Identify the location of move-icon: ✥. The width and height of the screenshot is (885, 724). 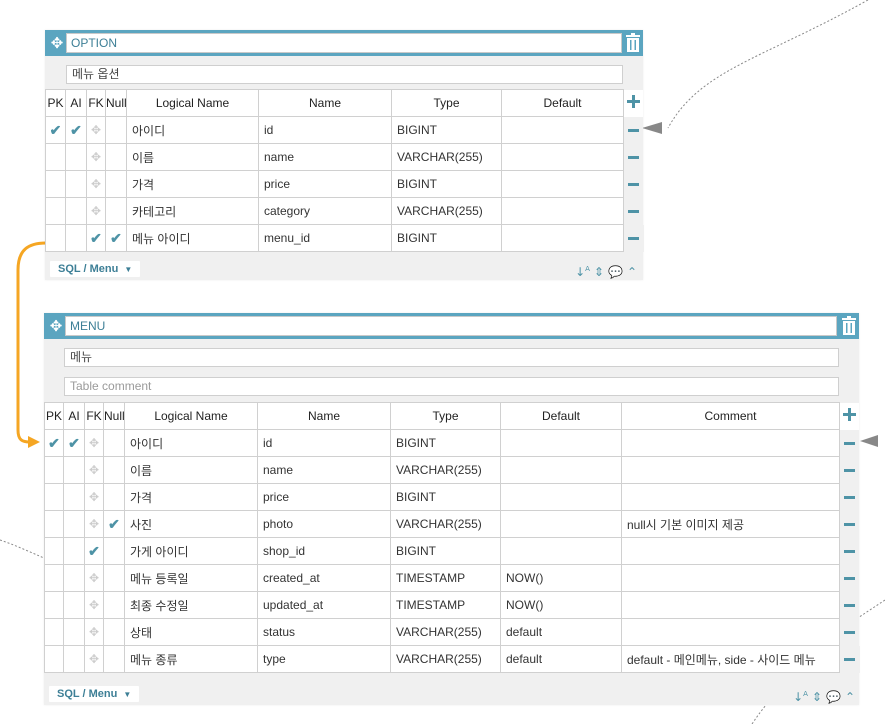
(57, 43).